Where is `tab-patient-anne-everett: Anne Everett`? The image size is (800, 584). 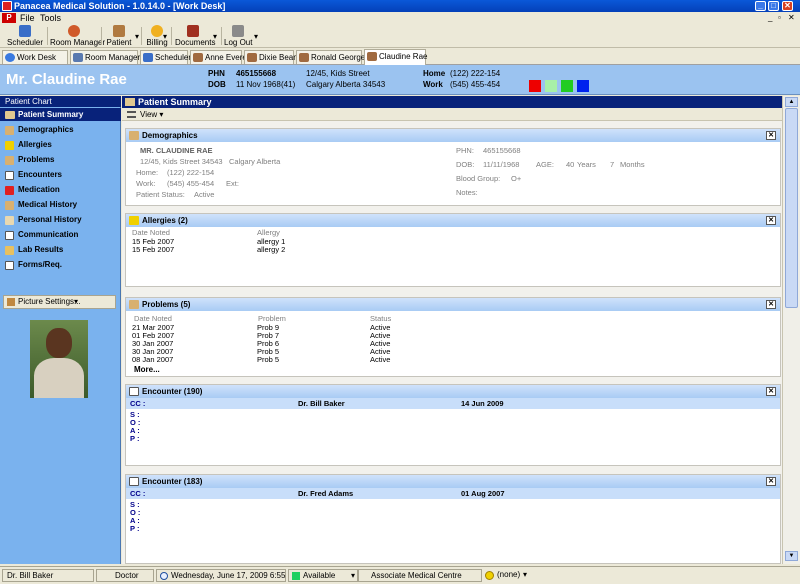 tab-patient-anne-everett: Anne Everett is located at coordinates (220, 57).